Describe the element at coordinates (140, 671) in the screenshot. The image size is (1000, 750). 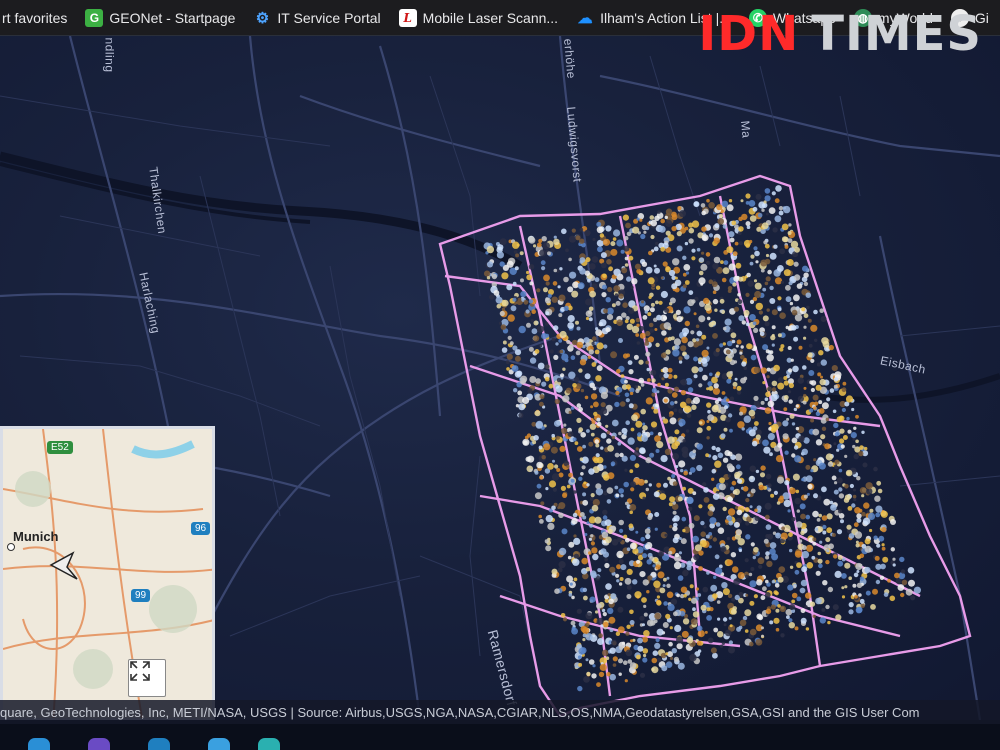
I see `expand-icon` at that location.